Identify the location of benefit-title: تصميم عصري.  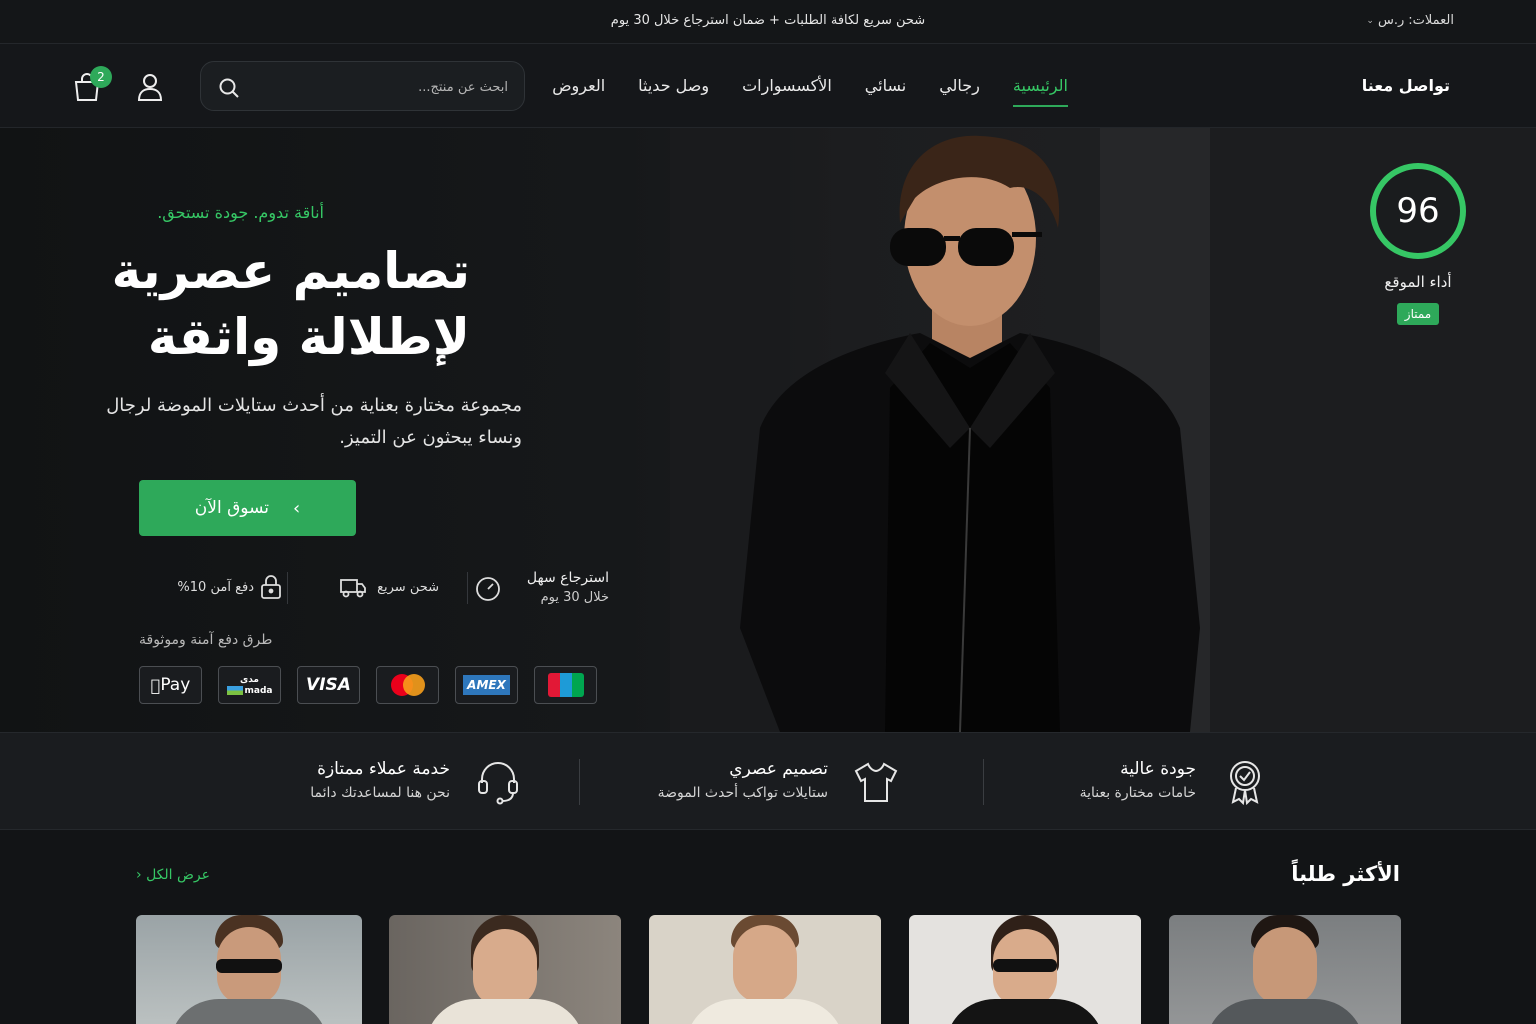
(778, 769).